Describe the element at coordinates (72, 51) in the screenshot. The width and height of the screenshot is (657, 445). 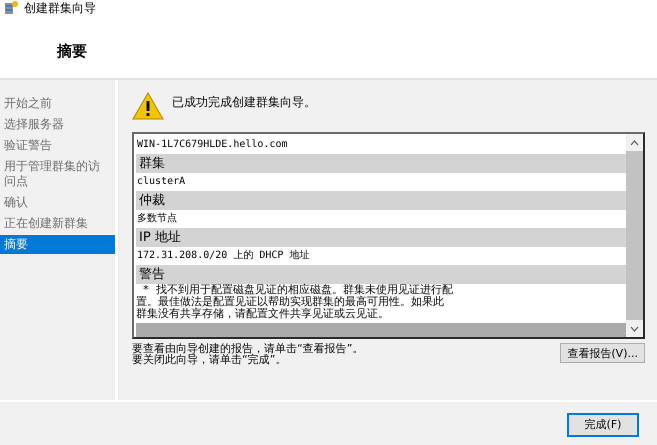
I see `page-heading: 摘要` at that location.